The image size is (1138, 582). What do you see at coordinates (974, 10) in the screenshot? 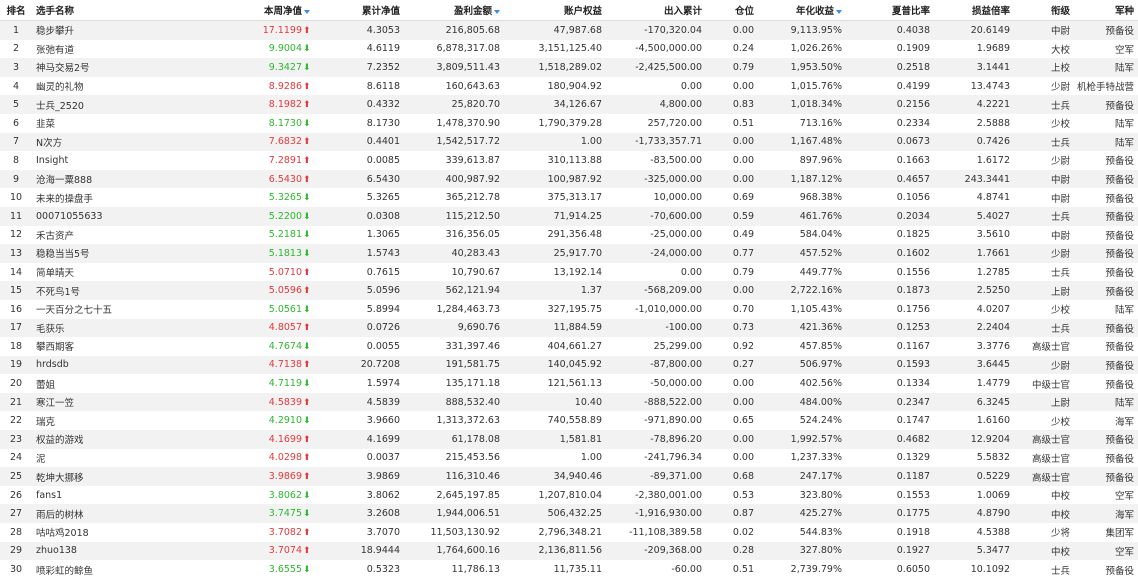
I see `header-pl-ratio: 损益倍率` at bounding box center [974, 10].